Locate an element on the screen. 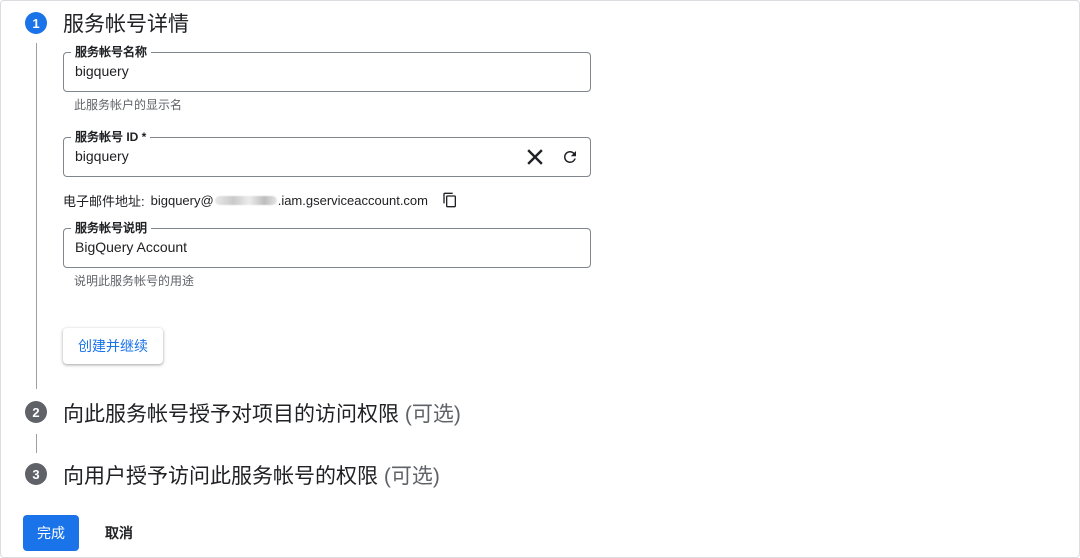 This screenshot has height=558, width=1080. step-2-title: 向此服务帐号授予对项目的访问权限 (可选) is located at coordinates (262, 413).